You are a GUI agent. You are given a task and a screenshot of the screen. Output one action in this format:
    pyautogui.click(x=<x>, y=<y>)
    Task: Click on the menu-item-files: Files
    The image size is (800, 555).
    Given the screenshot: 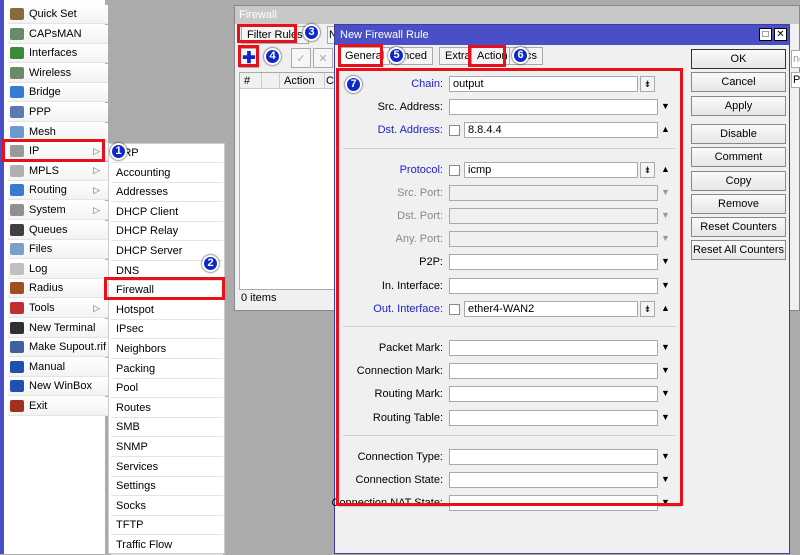 What is the action you would take?
    pyautogui.click(x=58, y=250)
    